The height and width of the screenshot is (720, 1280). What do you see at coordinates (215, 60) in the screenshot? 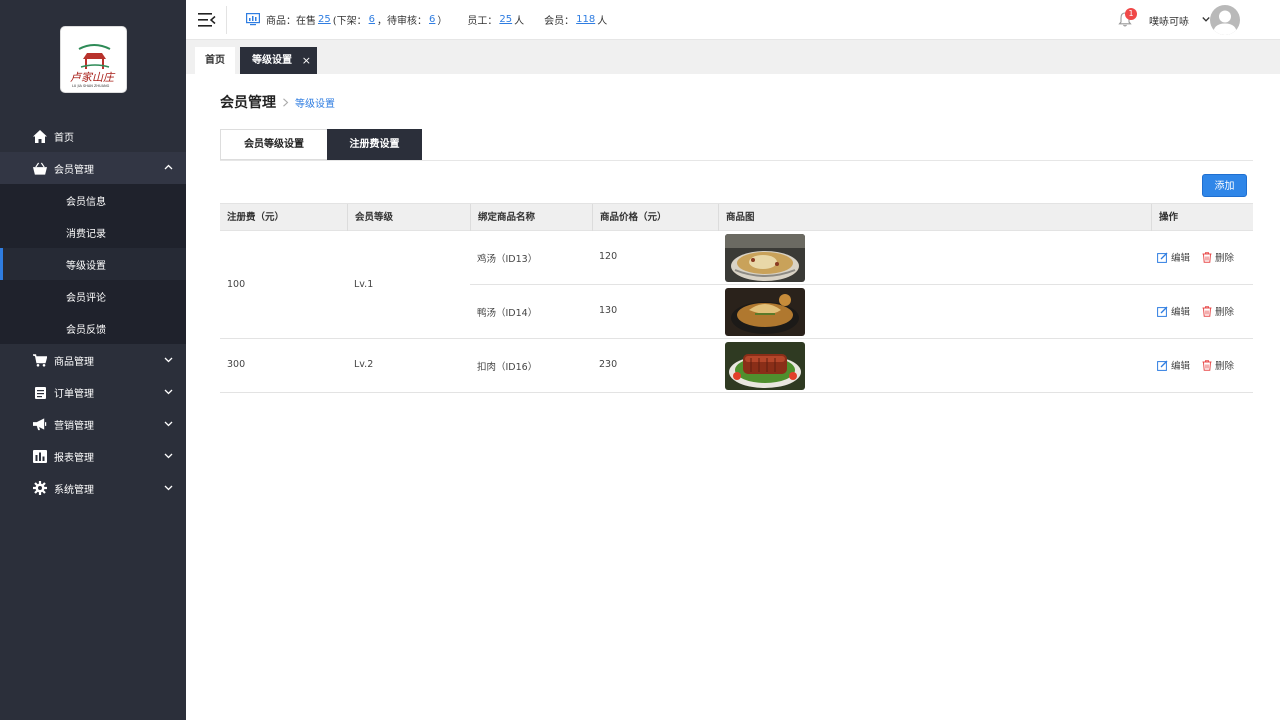
I see `tab-home: 首页` at bounding box center [215, 60].